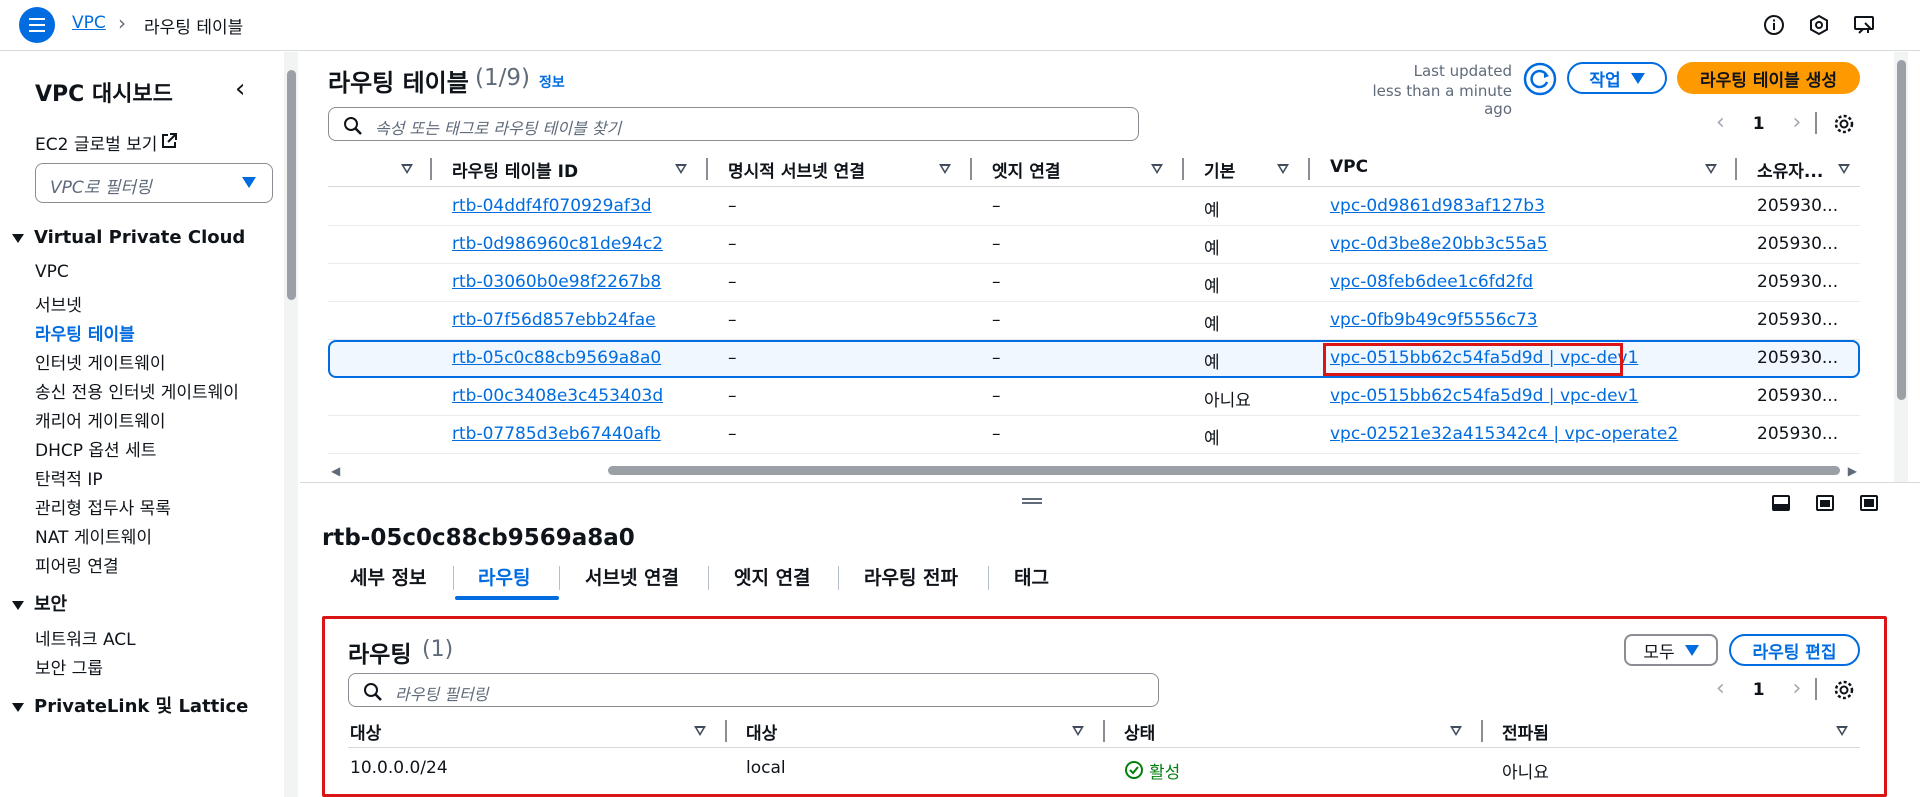  I want to click on nav-item-internet-gateways: 인터넷 게이트웨이, so click(100, 361).